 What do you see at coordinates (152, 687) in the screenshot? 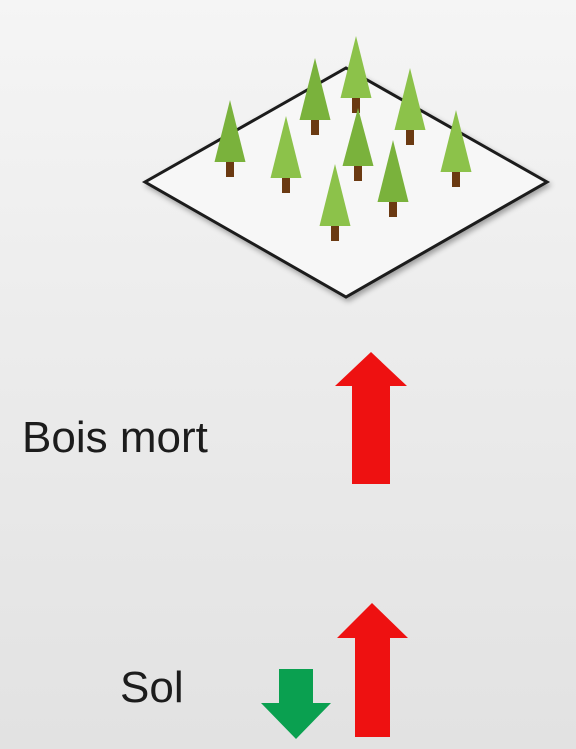
I see `soil-label: Sol` at bounding box center [152, 687].